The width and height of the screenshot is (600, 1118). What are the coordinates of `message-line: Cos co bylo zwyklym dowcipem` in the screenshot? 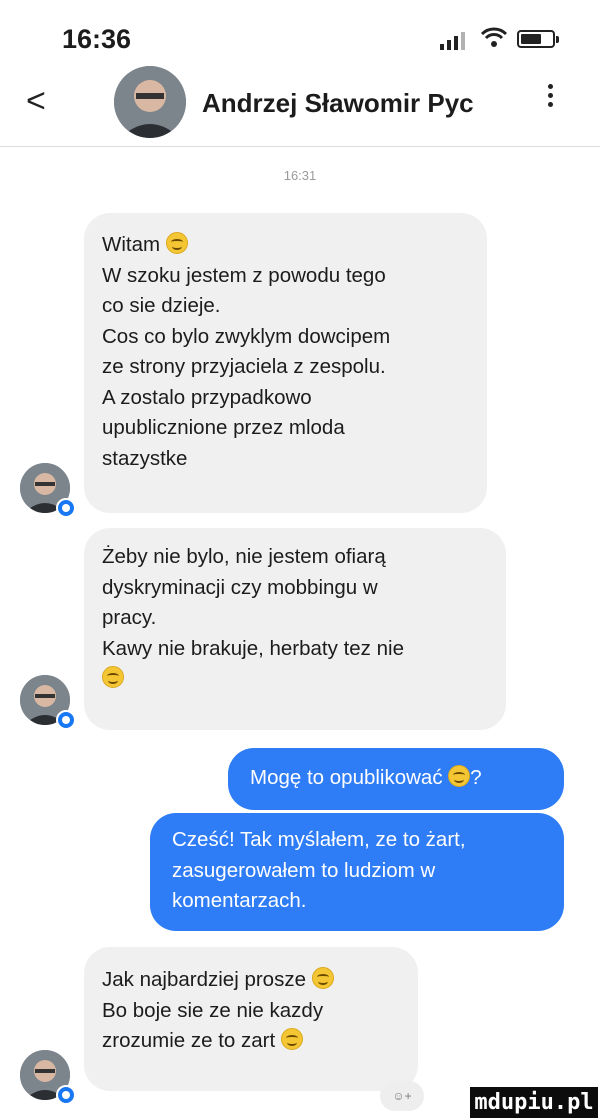 It's located at (246, 336).